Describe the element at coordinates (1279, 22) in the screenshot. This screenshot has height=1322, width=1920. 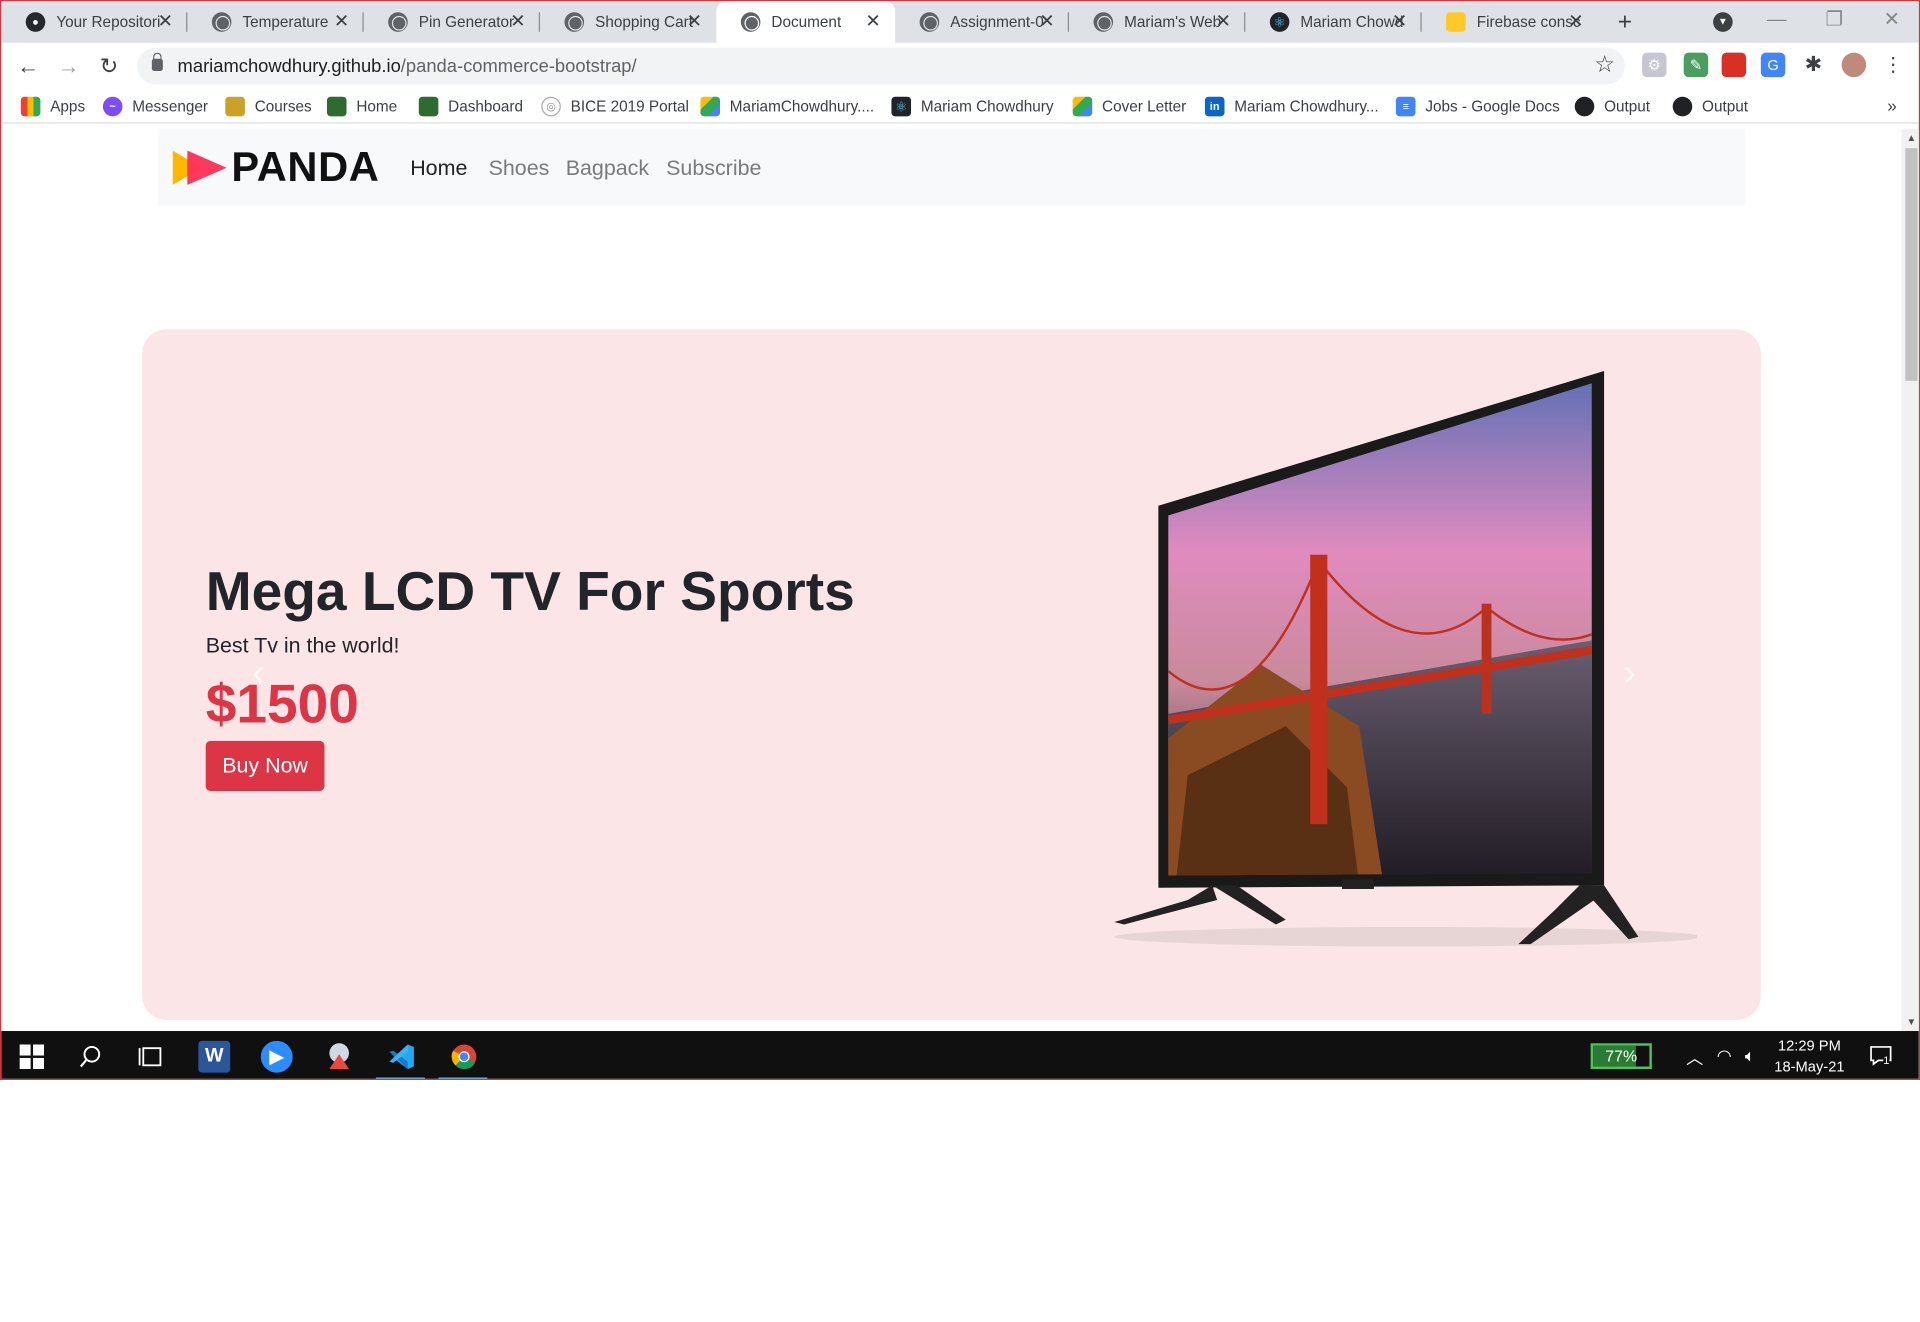
I see `react-icon: ⚛` at that location.